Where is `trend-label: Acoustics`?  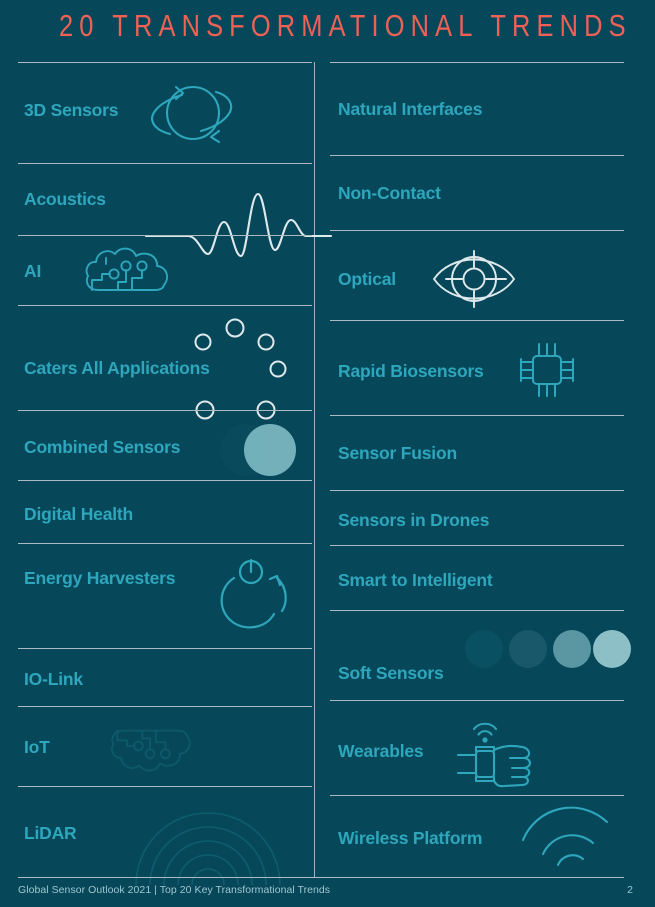 trend-label: Acoustics is located at coordinates (65, 199).